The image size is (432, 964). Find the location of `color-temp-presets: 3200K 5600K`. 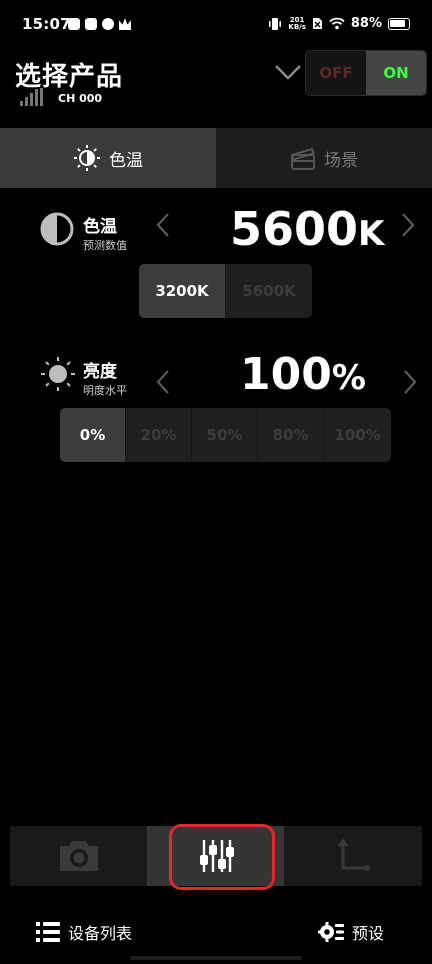

color-temp-presets: 3200K 5600K is located at coordinates (225, 291).